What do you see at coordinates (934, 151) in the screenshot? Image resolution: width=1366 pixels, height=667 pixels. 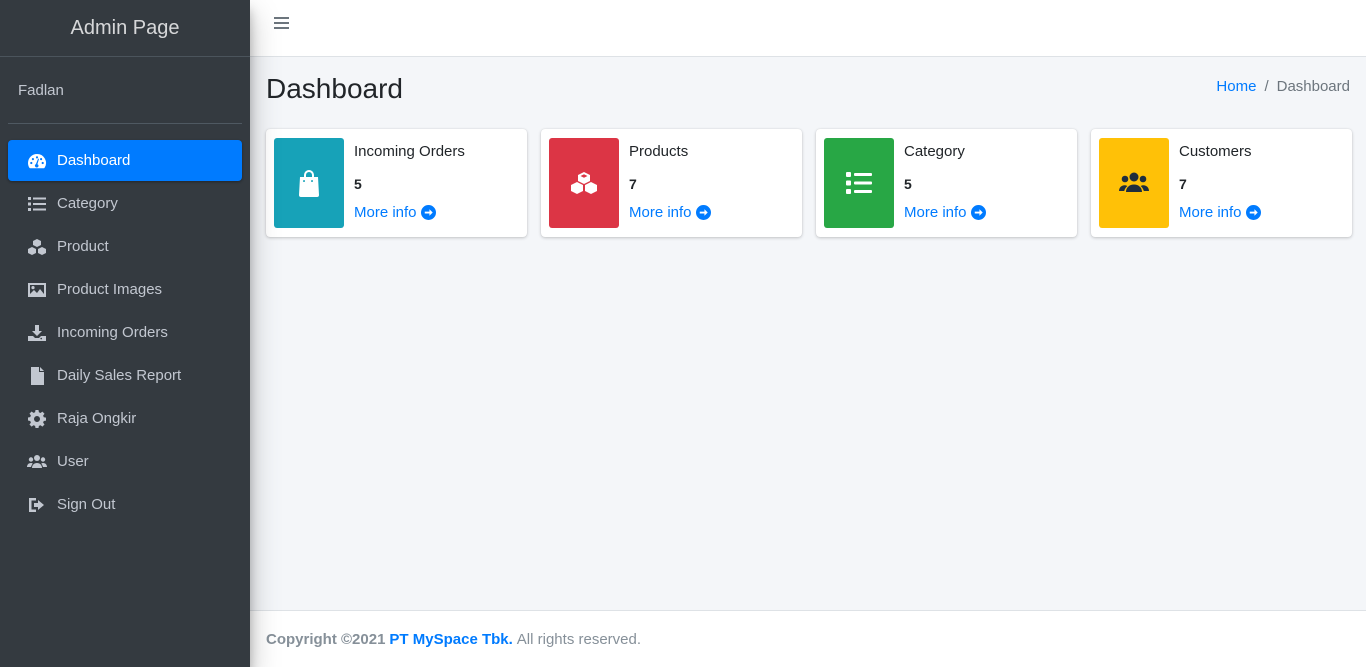 I see `info-box-title: Category` at bounding box center [934, 151].